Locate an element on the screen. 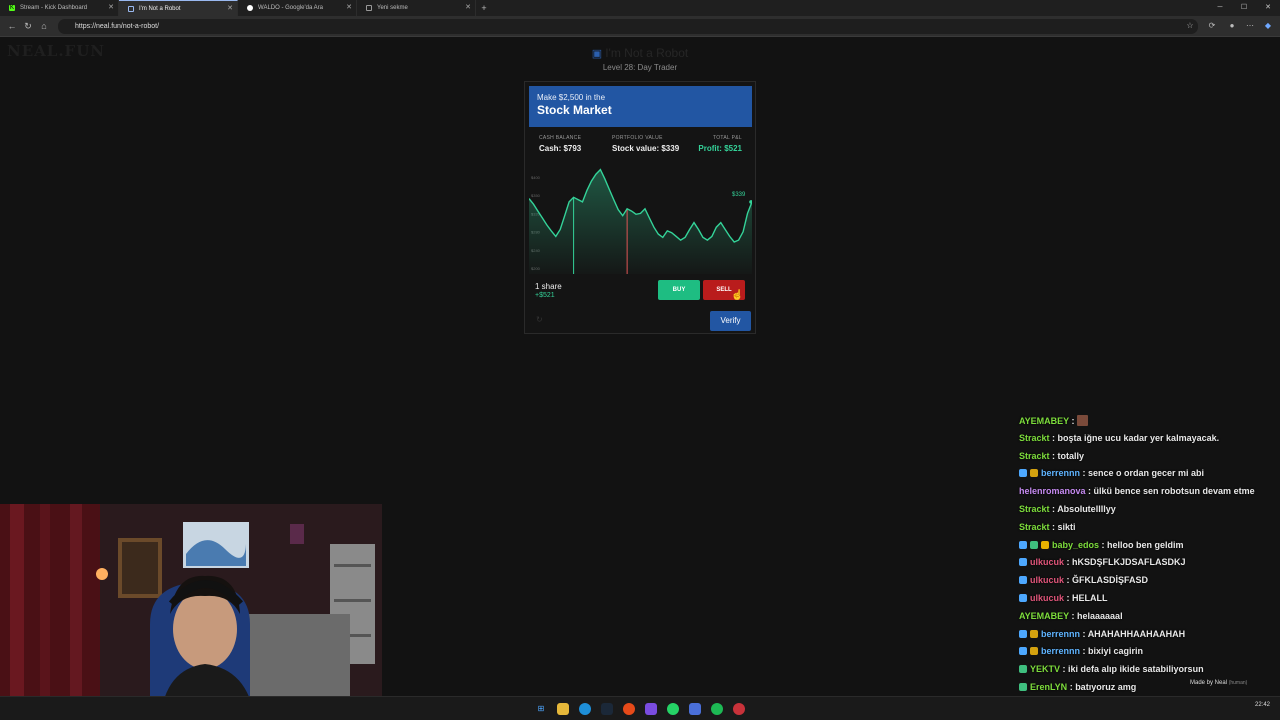  whatsapp-icon is located at coordinates (673, 709).